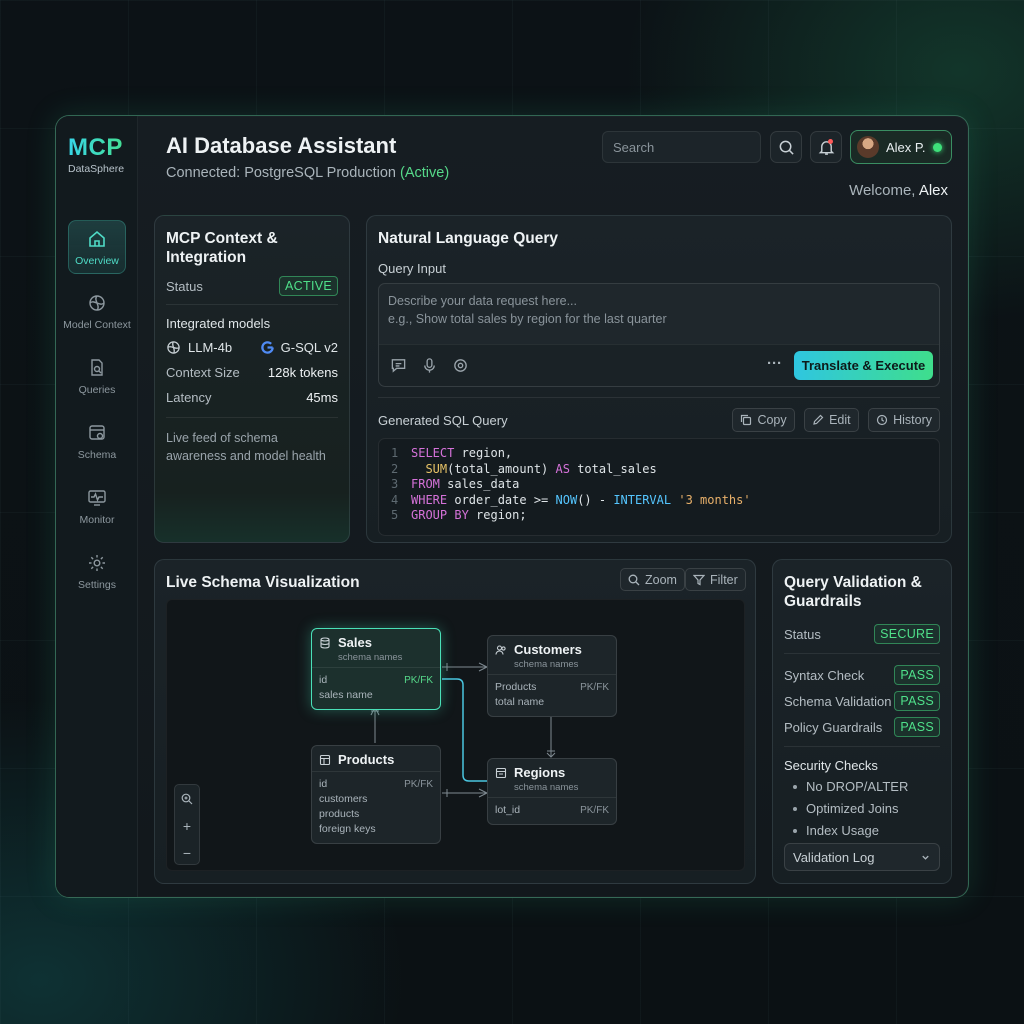 This screenshot has height=1024, width=1024. Describe the element at coordinates (325, 759) in the screenshot. I see `table-icon` at that location.